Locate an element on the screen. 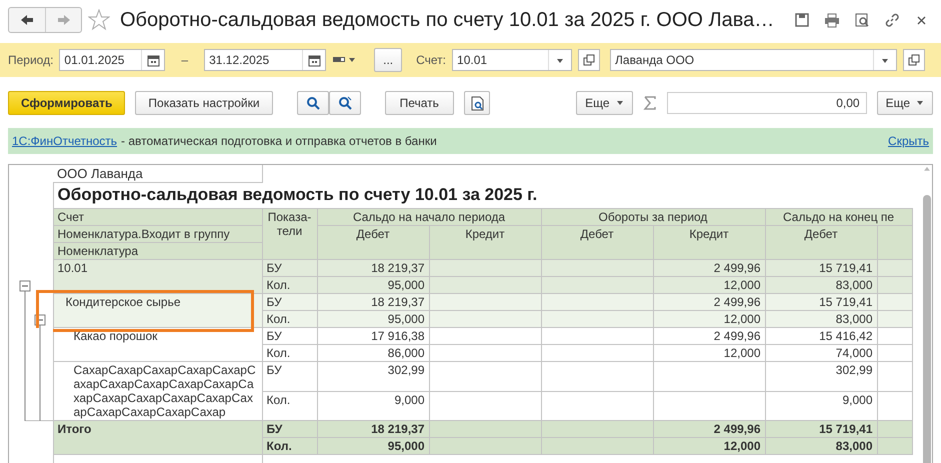  back-arrow-icon is located at coordinates (27, 20).